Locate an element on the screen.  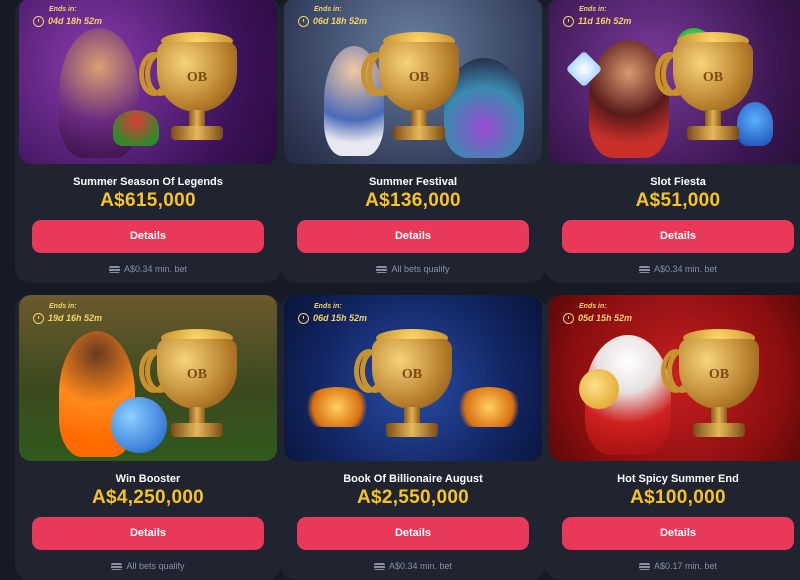
bet-requirement: A$0.17 min. bet is located at coordinates (672, 566).